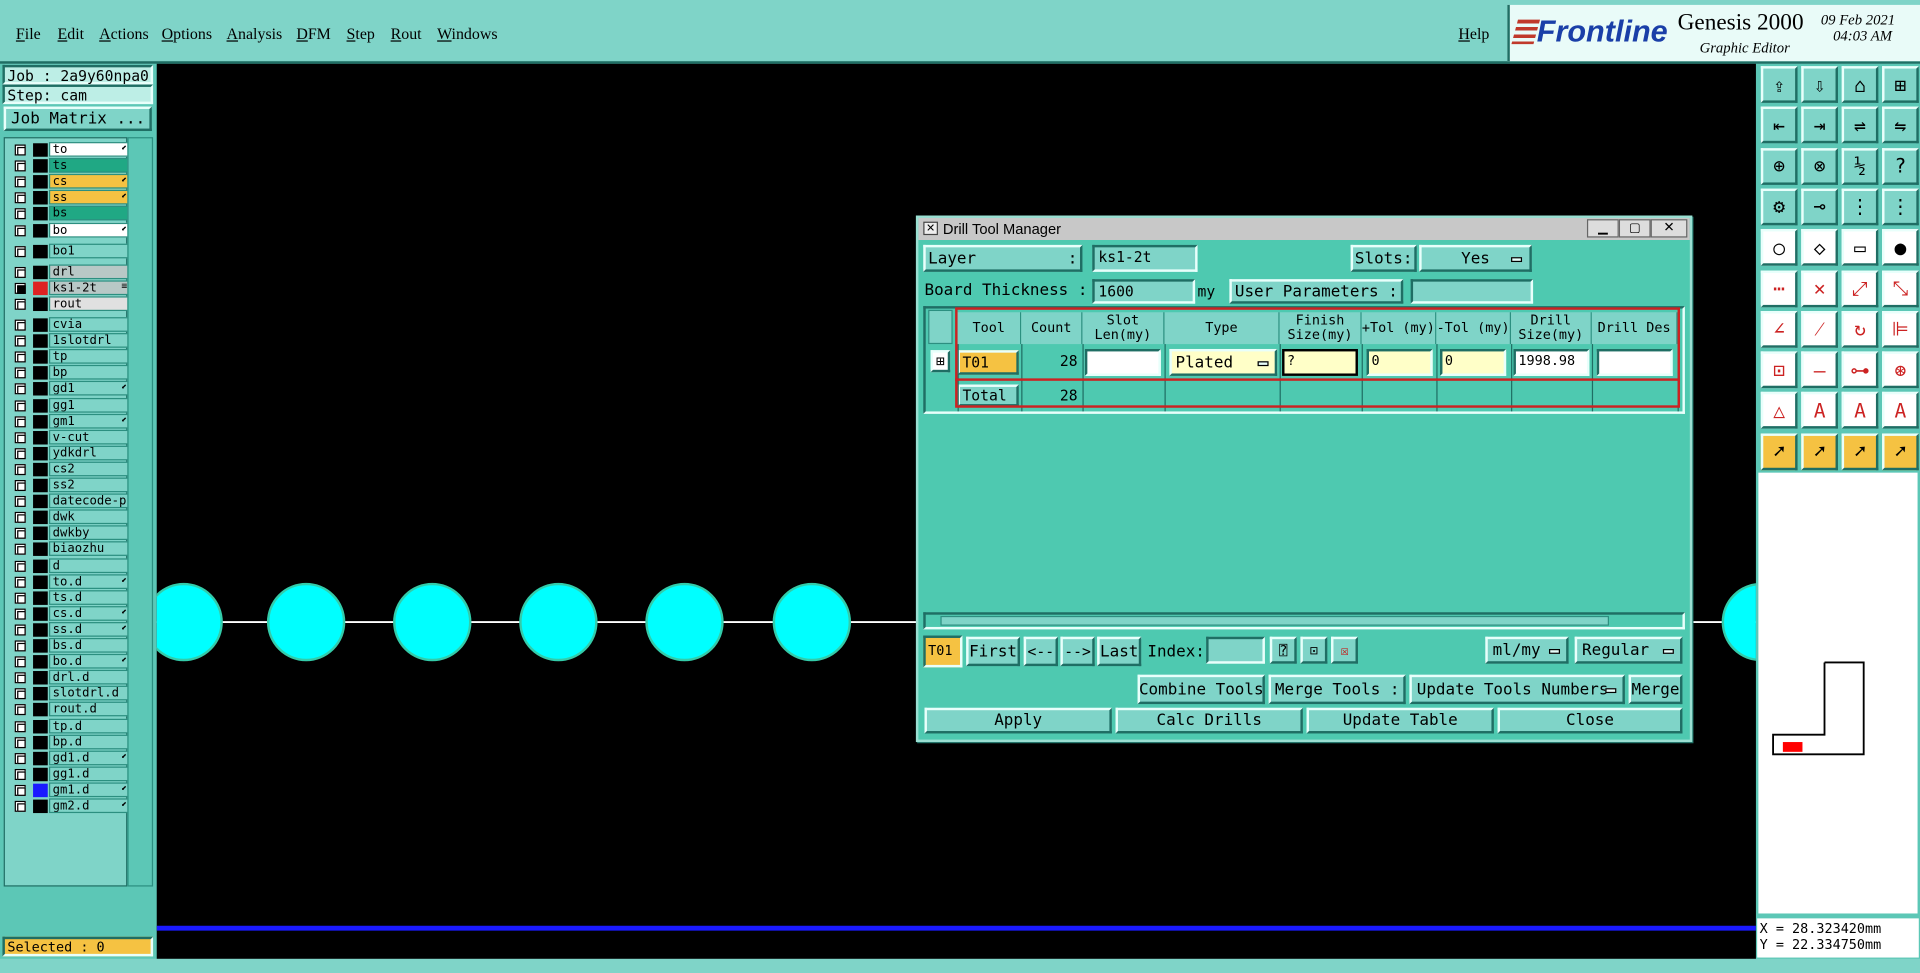 The width and height of the screenshot is (1920, 973). Describe the element at coordinates (90, 757) in the screenshot. I see `layer-name: gd1.d` at that location.